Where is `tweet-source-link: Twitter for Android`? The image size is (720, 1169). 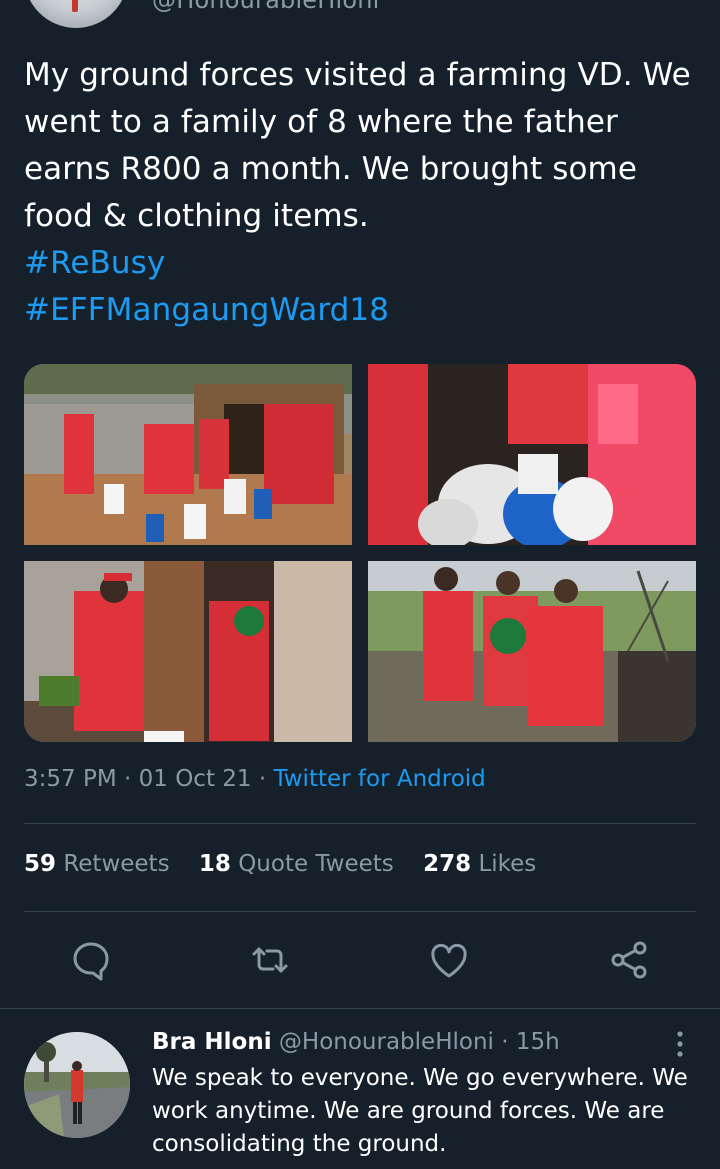 tweet-source-link: Twitter for Android is located at coordinates (380, 779).